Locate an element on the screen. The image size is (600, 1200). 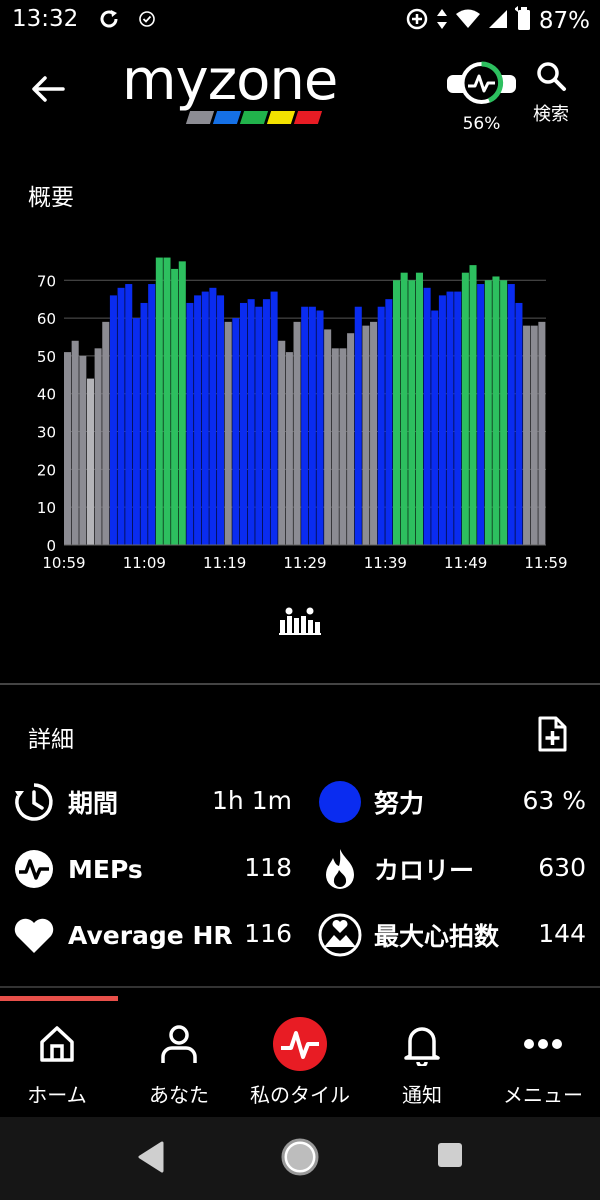
x-tick-label: 11:09 is located at coordinates (144, 563).